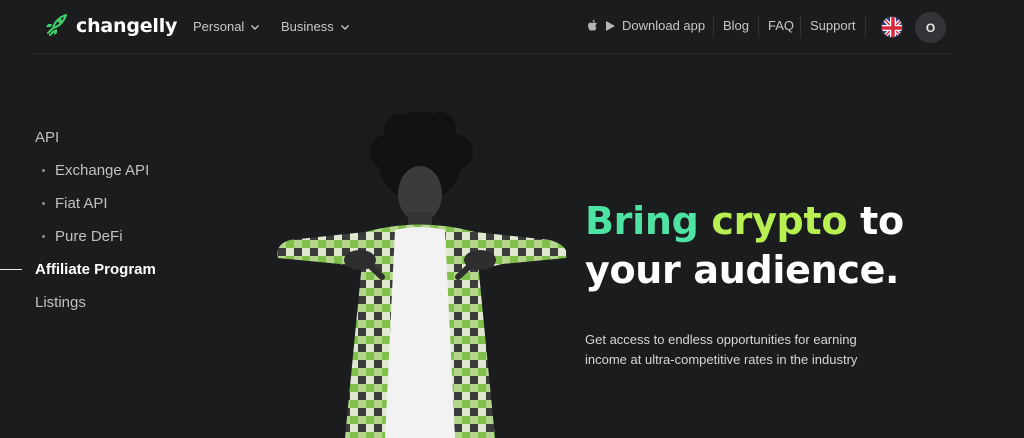 This screenshot has height=438, width=1024. I want to click on sidebar-item-label: Fiat API, so click(81, 203).